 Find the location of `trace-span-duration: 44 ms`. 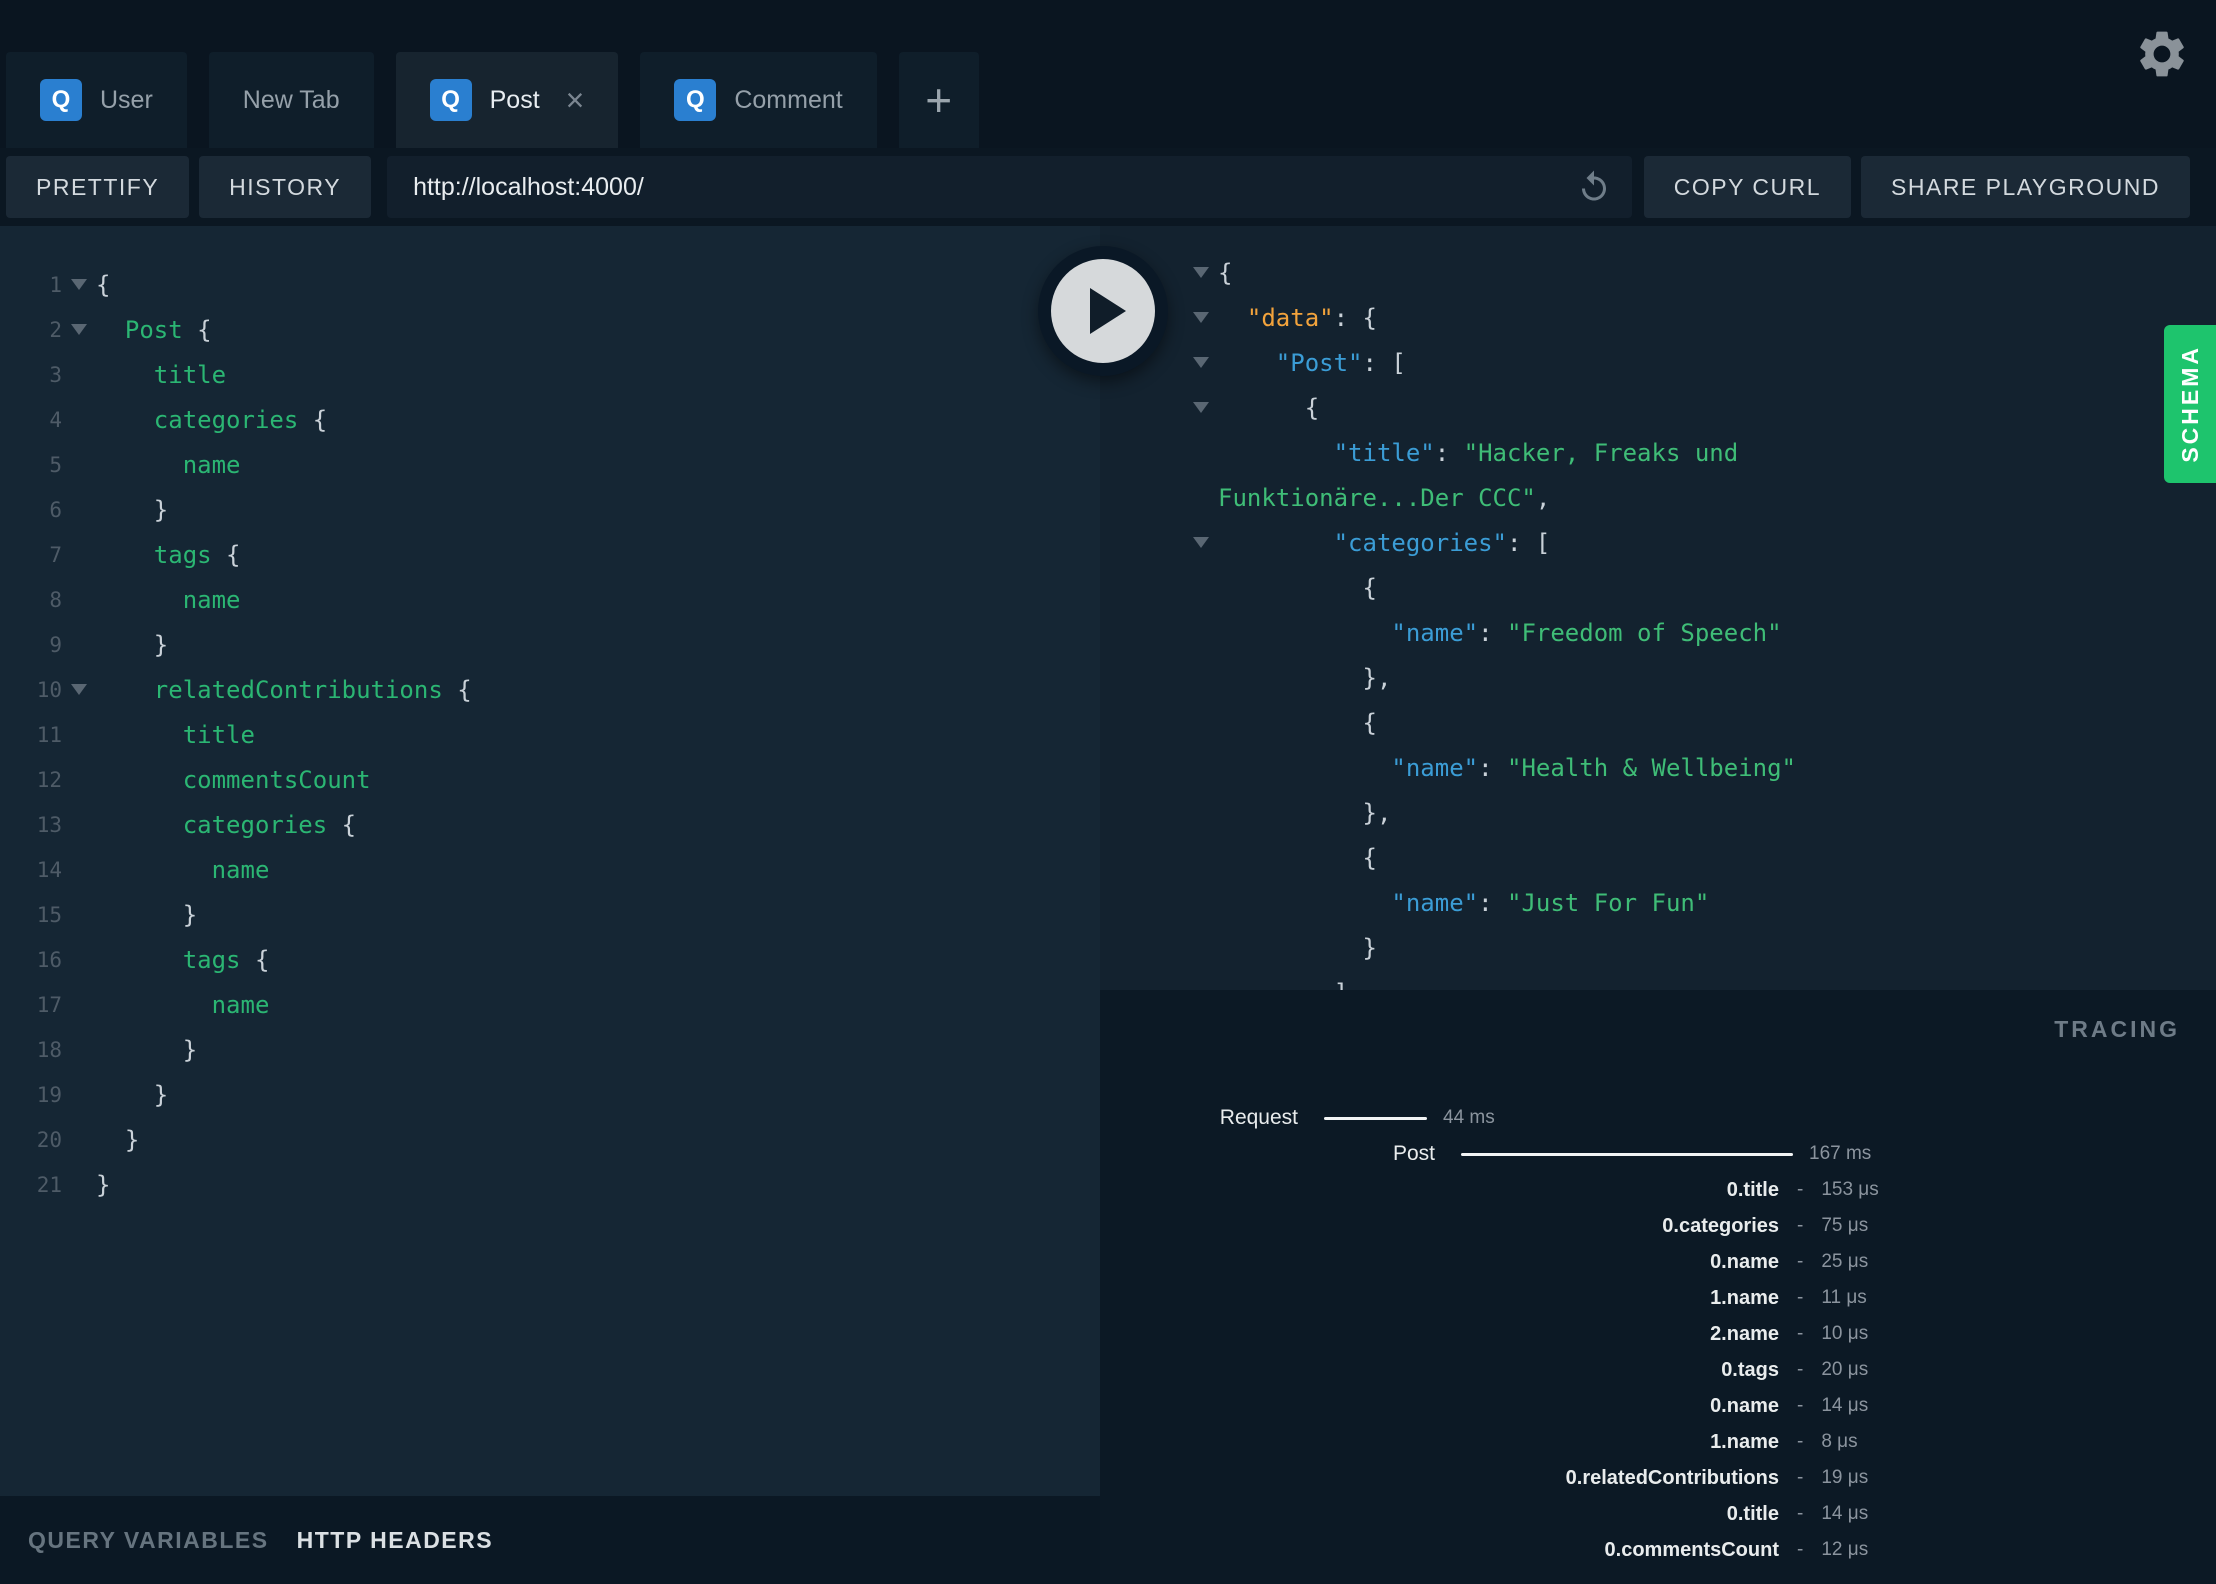

trace-span-duration: 44 ms is located at coordinates (1469, 1117).